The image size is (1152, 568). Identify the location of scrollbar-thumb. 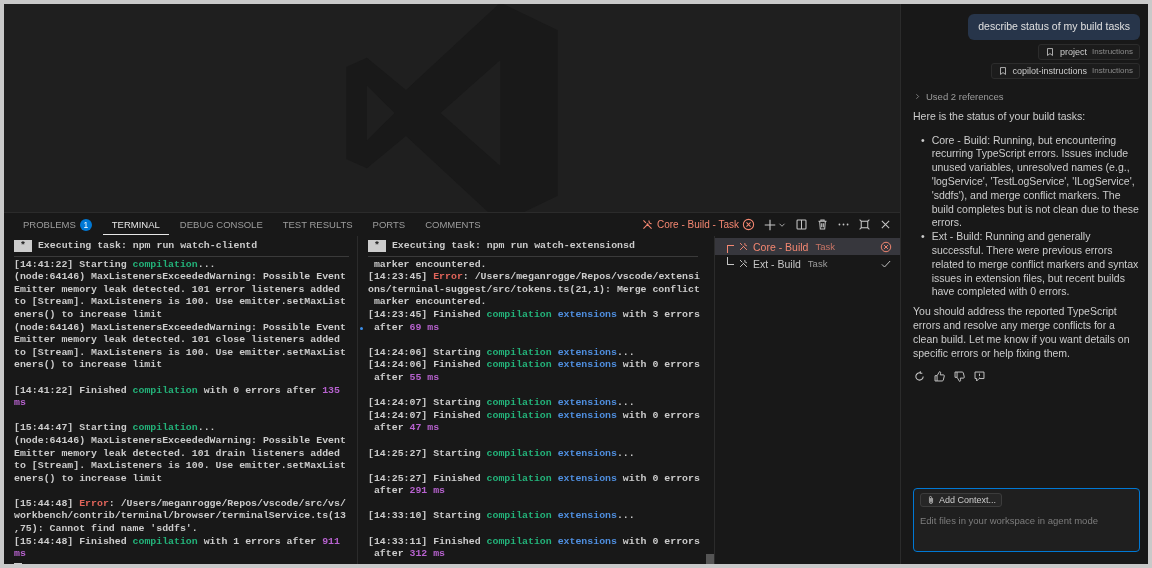
(710, 559).